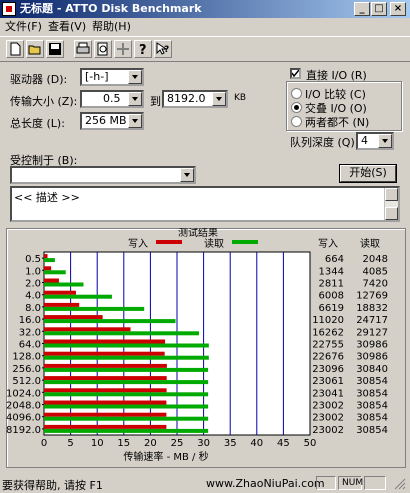  Describe the element at coordinates (375, 284) in the screenshot. I see `read-value-label: 7420` at that location.